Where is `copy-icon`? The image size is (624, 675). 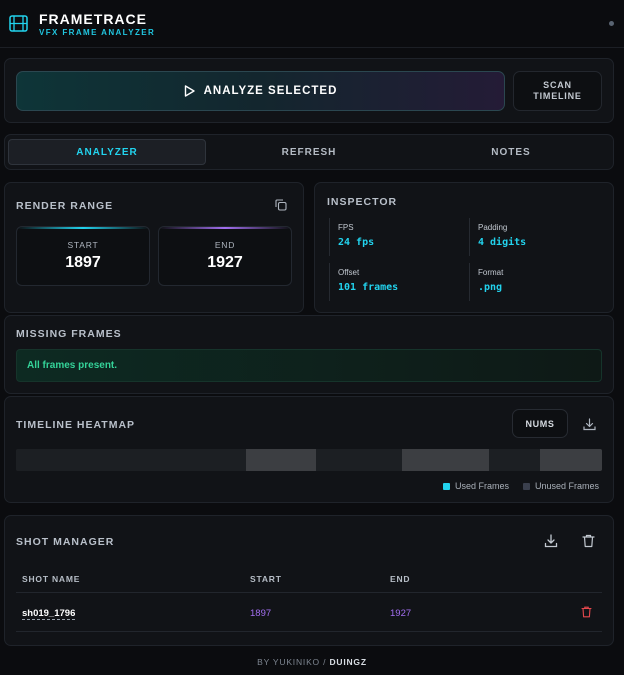
copy-icon is located at coordinates (281, 205).